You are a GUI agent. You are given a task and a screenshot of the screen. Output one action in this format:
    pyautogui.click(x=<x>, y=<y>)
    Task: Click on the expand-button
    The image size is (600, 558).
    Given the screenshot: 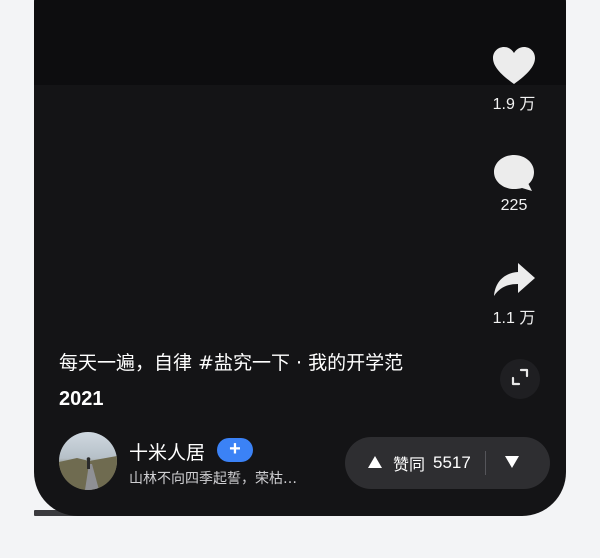 What is the action you would take?
    pyautogui.click(x=520, y=379)
    